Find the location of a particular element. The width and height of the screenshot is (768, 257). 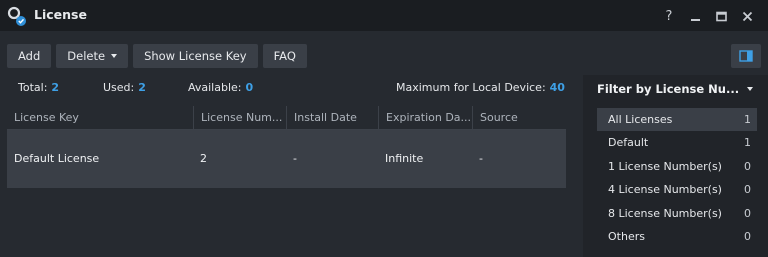

close-button is located at coordinates (747, 16).